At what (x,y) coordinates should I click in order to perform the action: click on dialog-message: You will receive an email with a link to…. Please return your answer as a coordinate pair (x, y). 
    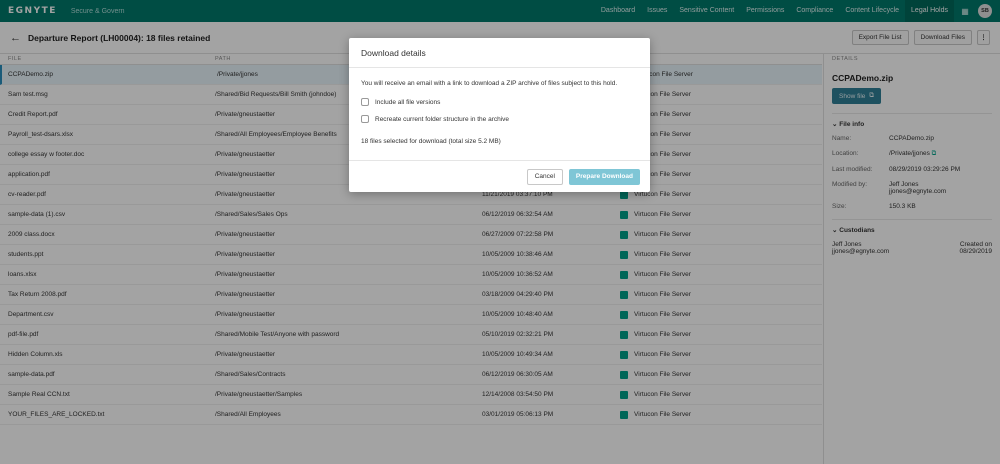
    Looking at the image, I should click on (489, 83).